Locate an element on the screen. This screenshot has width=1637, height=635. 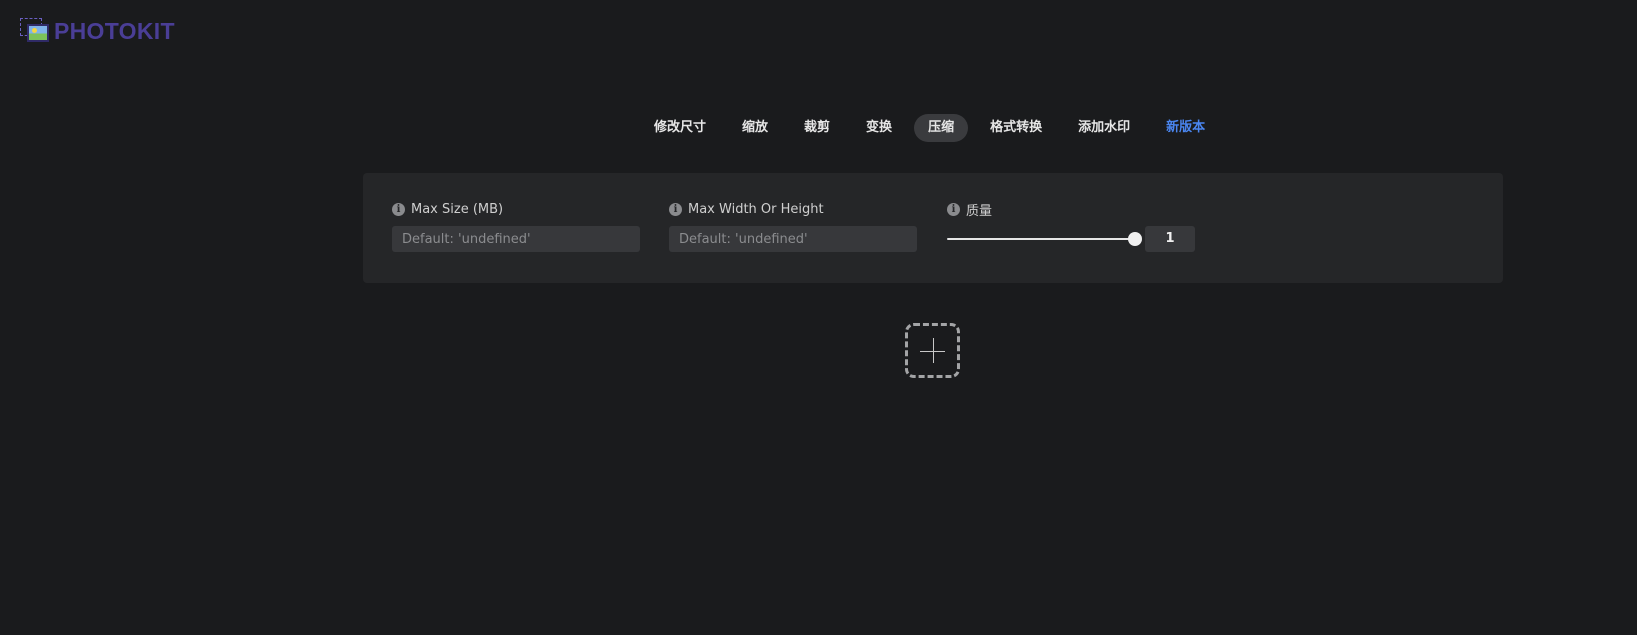
max-width-height-label: Max Width Or Height is located at coordinates (756, 209).